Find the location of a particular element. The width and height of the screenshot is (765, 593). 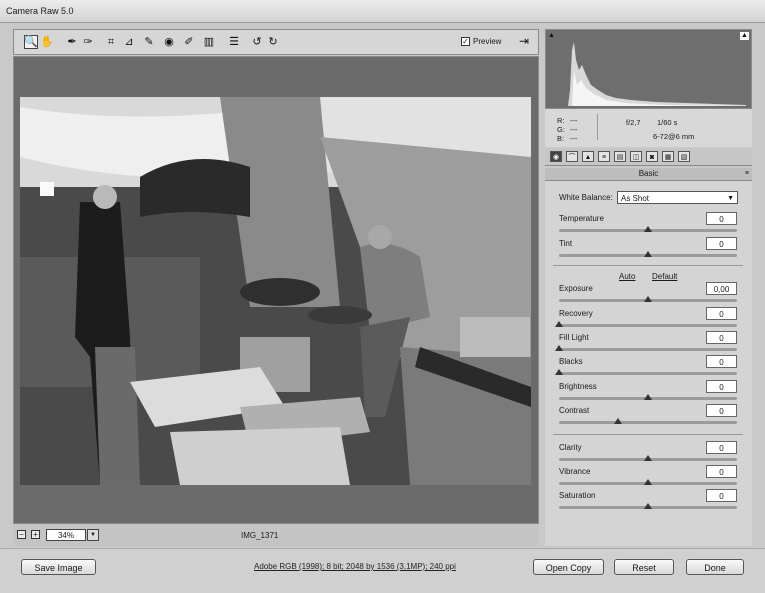

slider-row: Clarity 0 is located at coordinates (648, 453).